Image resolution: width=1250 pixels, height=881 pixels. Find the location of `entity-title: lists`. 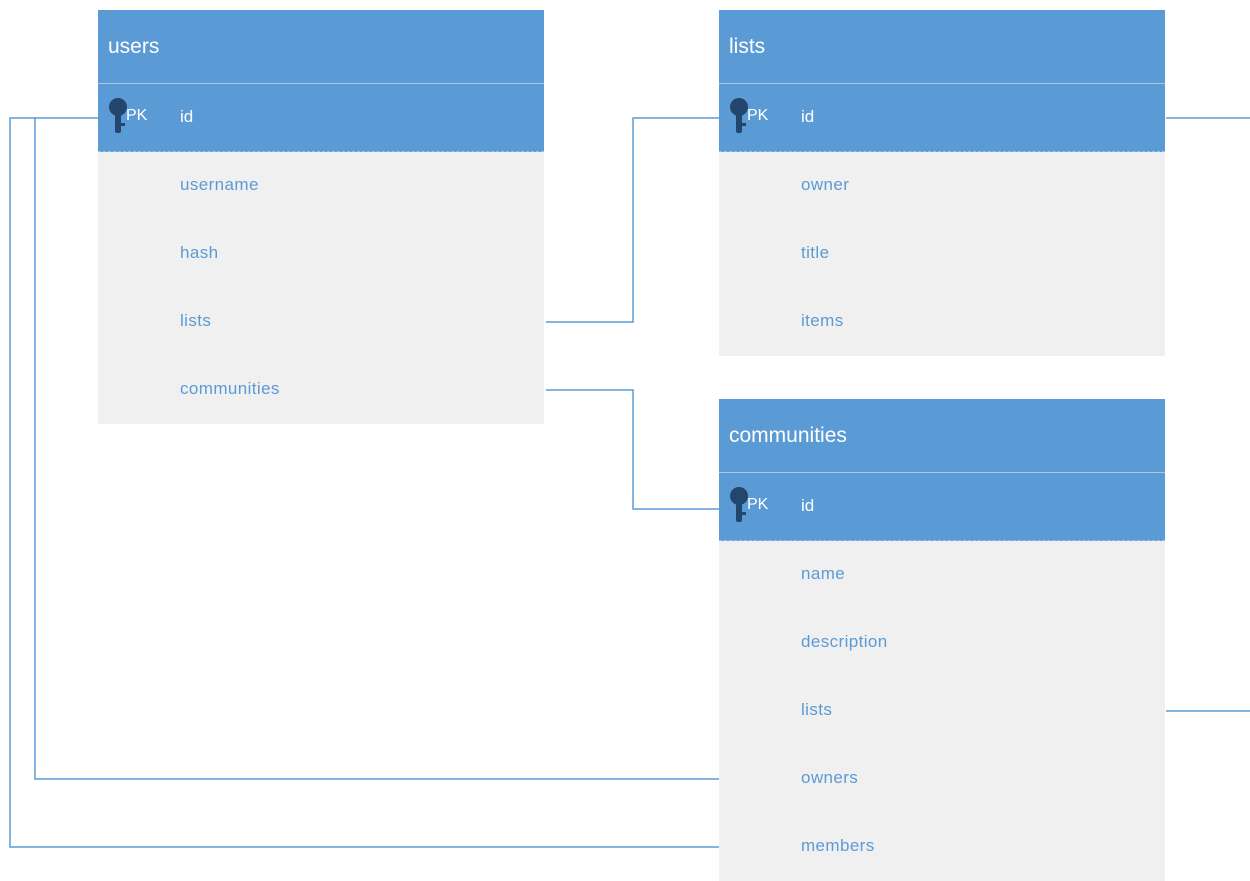

entity-title: lists is located at coordinates (942, 47).